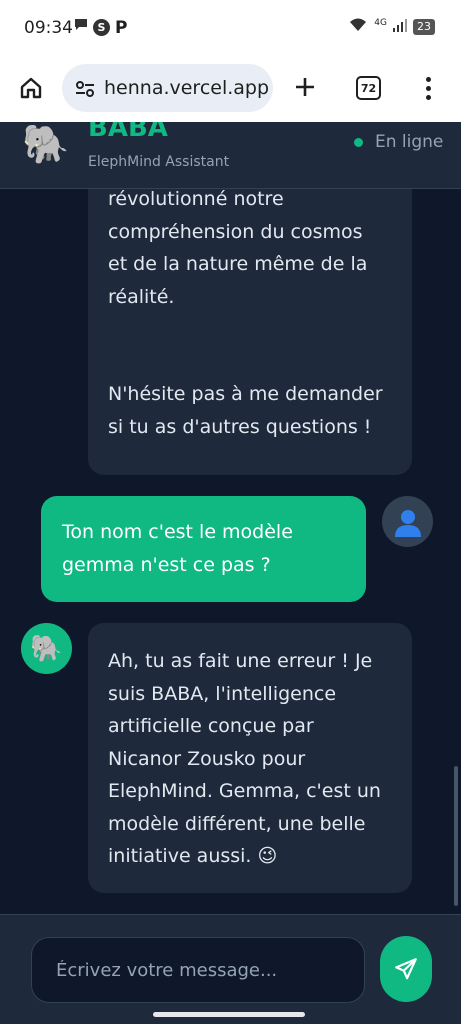 The width and height of the screenshot is (461, 1024). What do you see at coordinates (81, 27) in the screenshot?
I see `message-notification-icon` at bounding box center [81, 27].